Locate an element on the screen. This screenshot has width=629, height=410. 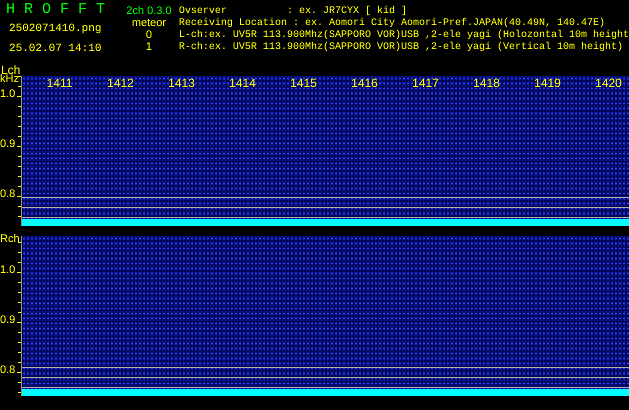
info-line: L-ch:ex. UV5R 113.900Mhz(SAPPORO VOR)USB ,2-ele yagi (Holozontal 10m height is located at coordinates (403, 36).